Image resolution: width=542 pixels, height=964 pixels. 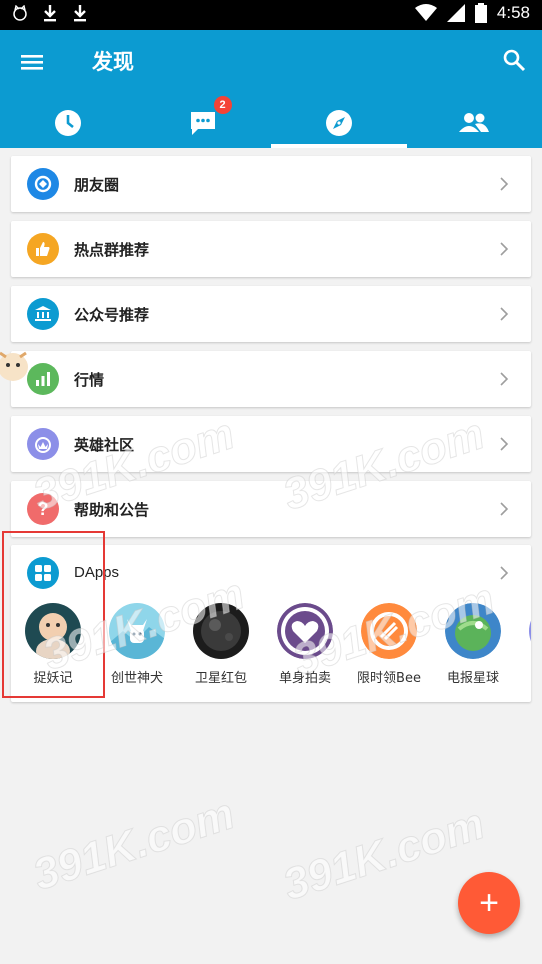 What do you see at coordinates (134, 845) in the screenshot?
I see `watermark: 391K.com` at bounding box center [134, 845].